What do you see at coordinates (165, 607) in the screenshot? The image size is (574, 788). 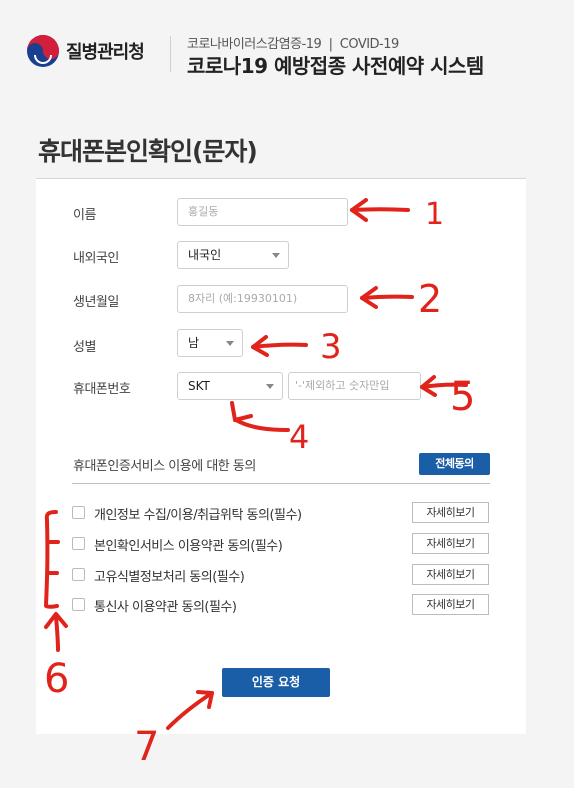 I see `consent-item-label: 통신사 이용약관 동의(필수)` at bounding box center [165, 607].